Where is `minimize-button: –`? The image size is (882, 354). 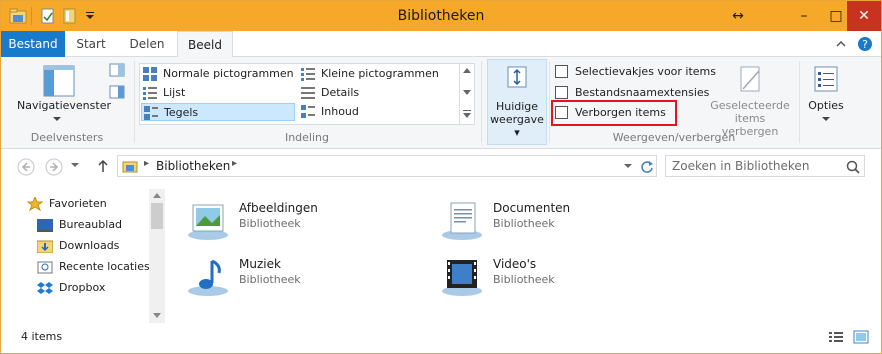
minimize-button: – is located at coordinates (804, 16).